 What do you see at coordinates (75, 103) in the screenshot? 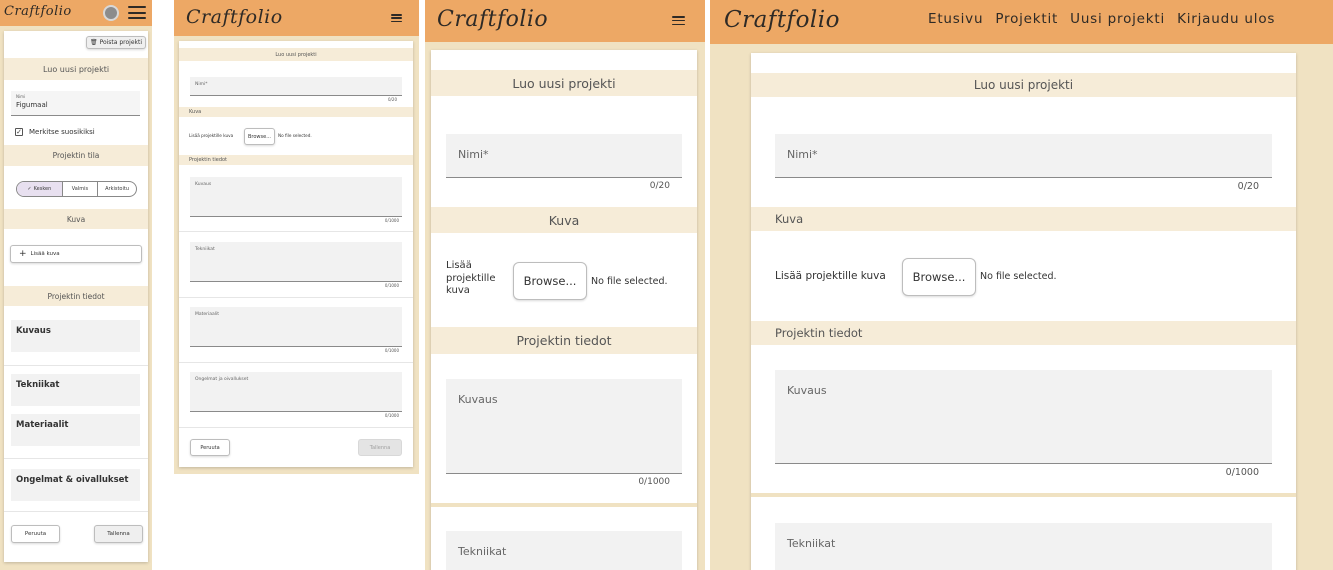
I see `name-field: Nimi Figumaal` at bounding box center [75, 103].